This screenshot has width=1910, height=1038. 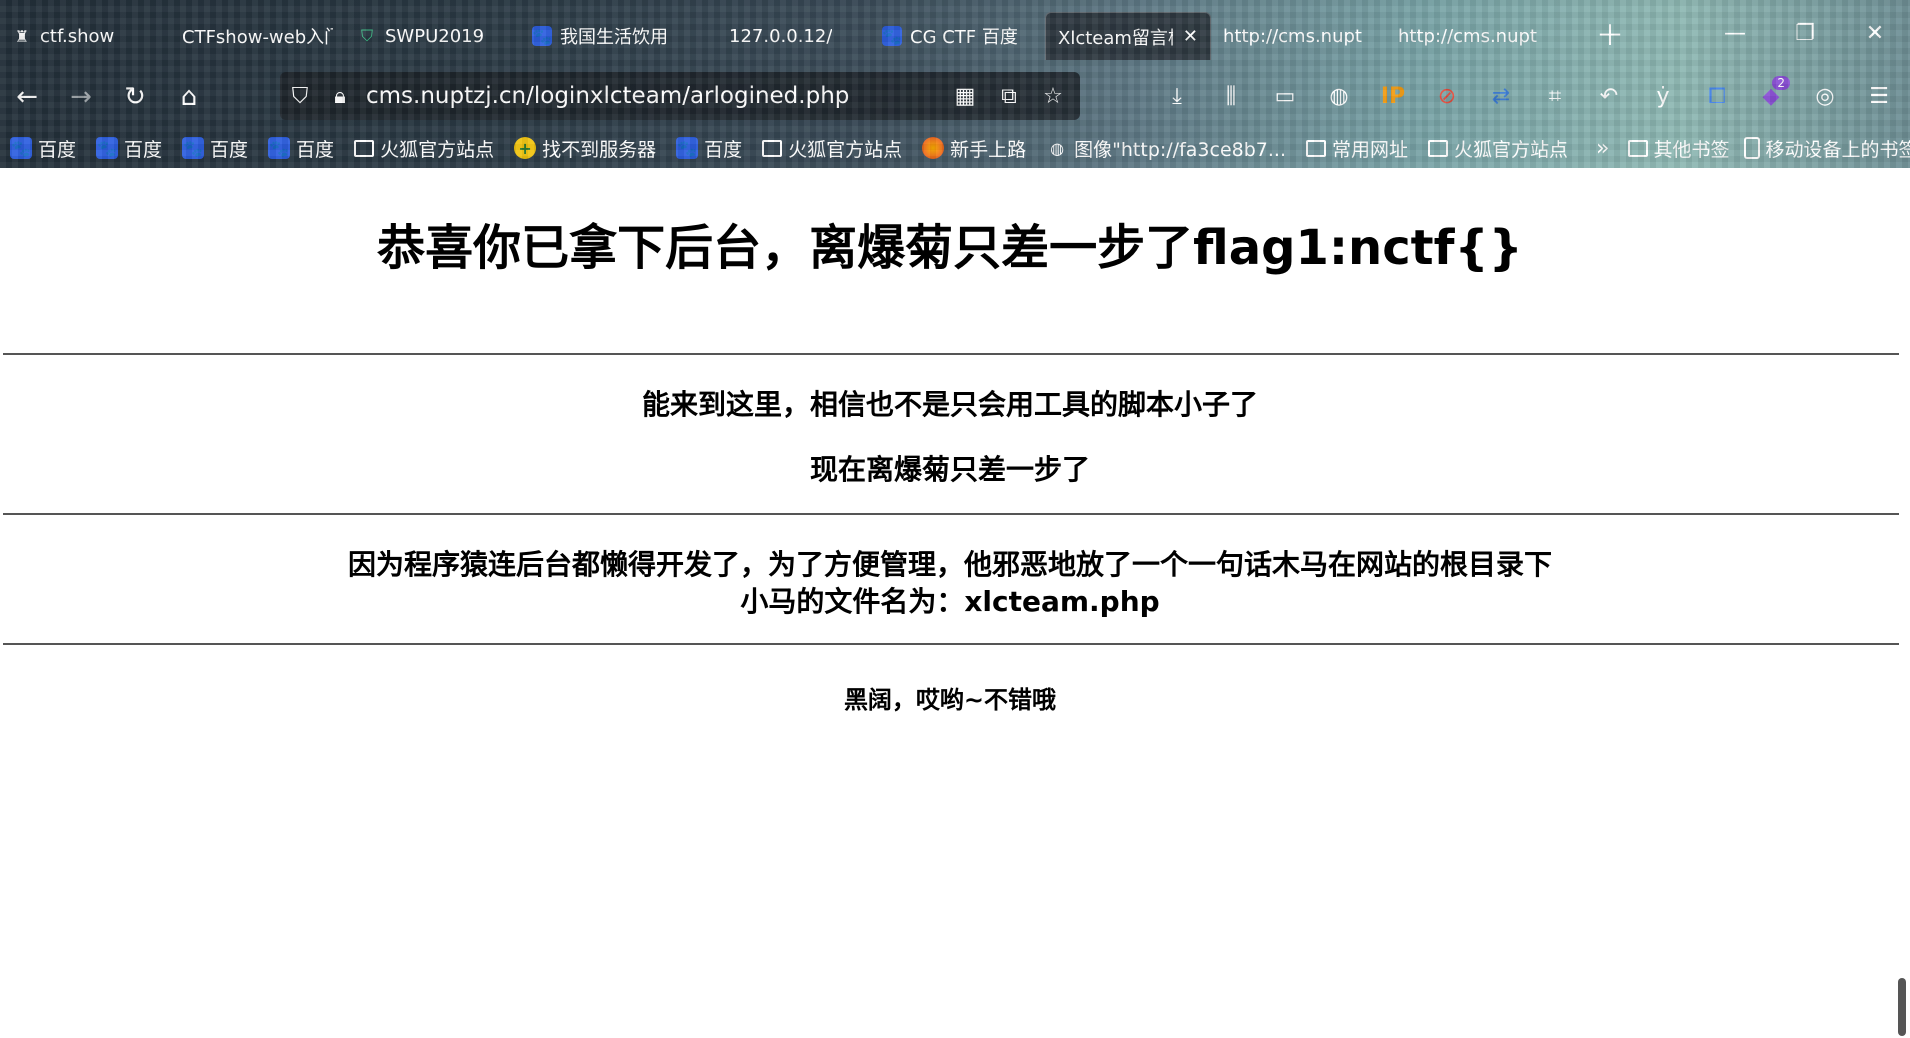 What do you see at coordinates (1609, 96) in the screenshot?
I see `undo-icon: ↶` at bounding box center [1609, 96].